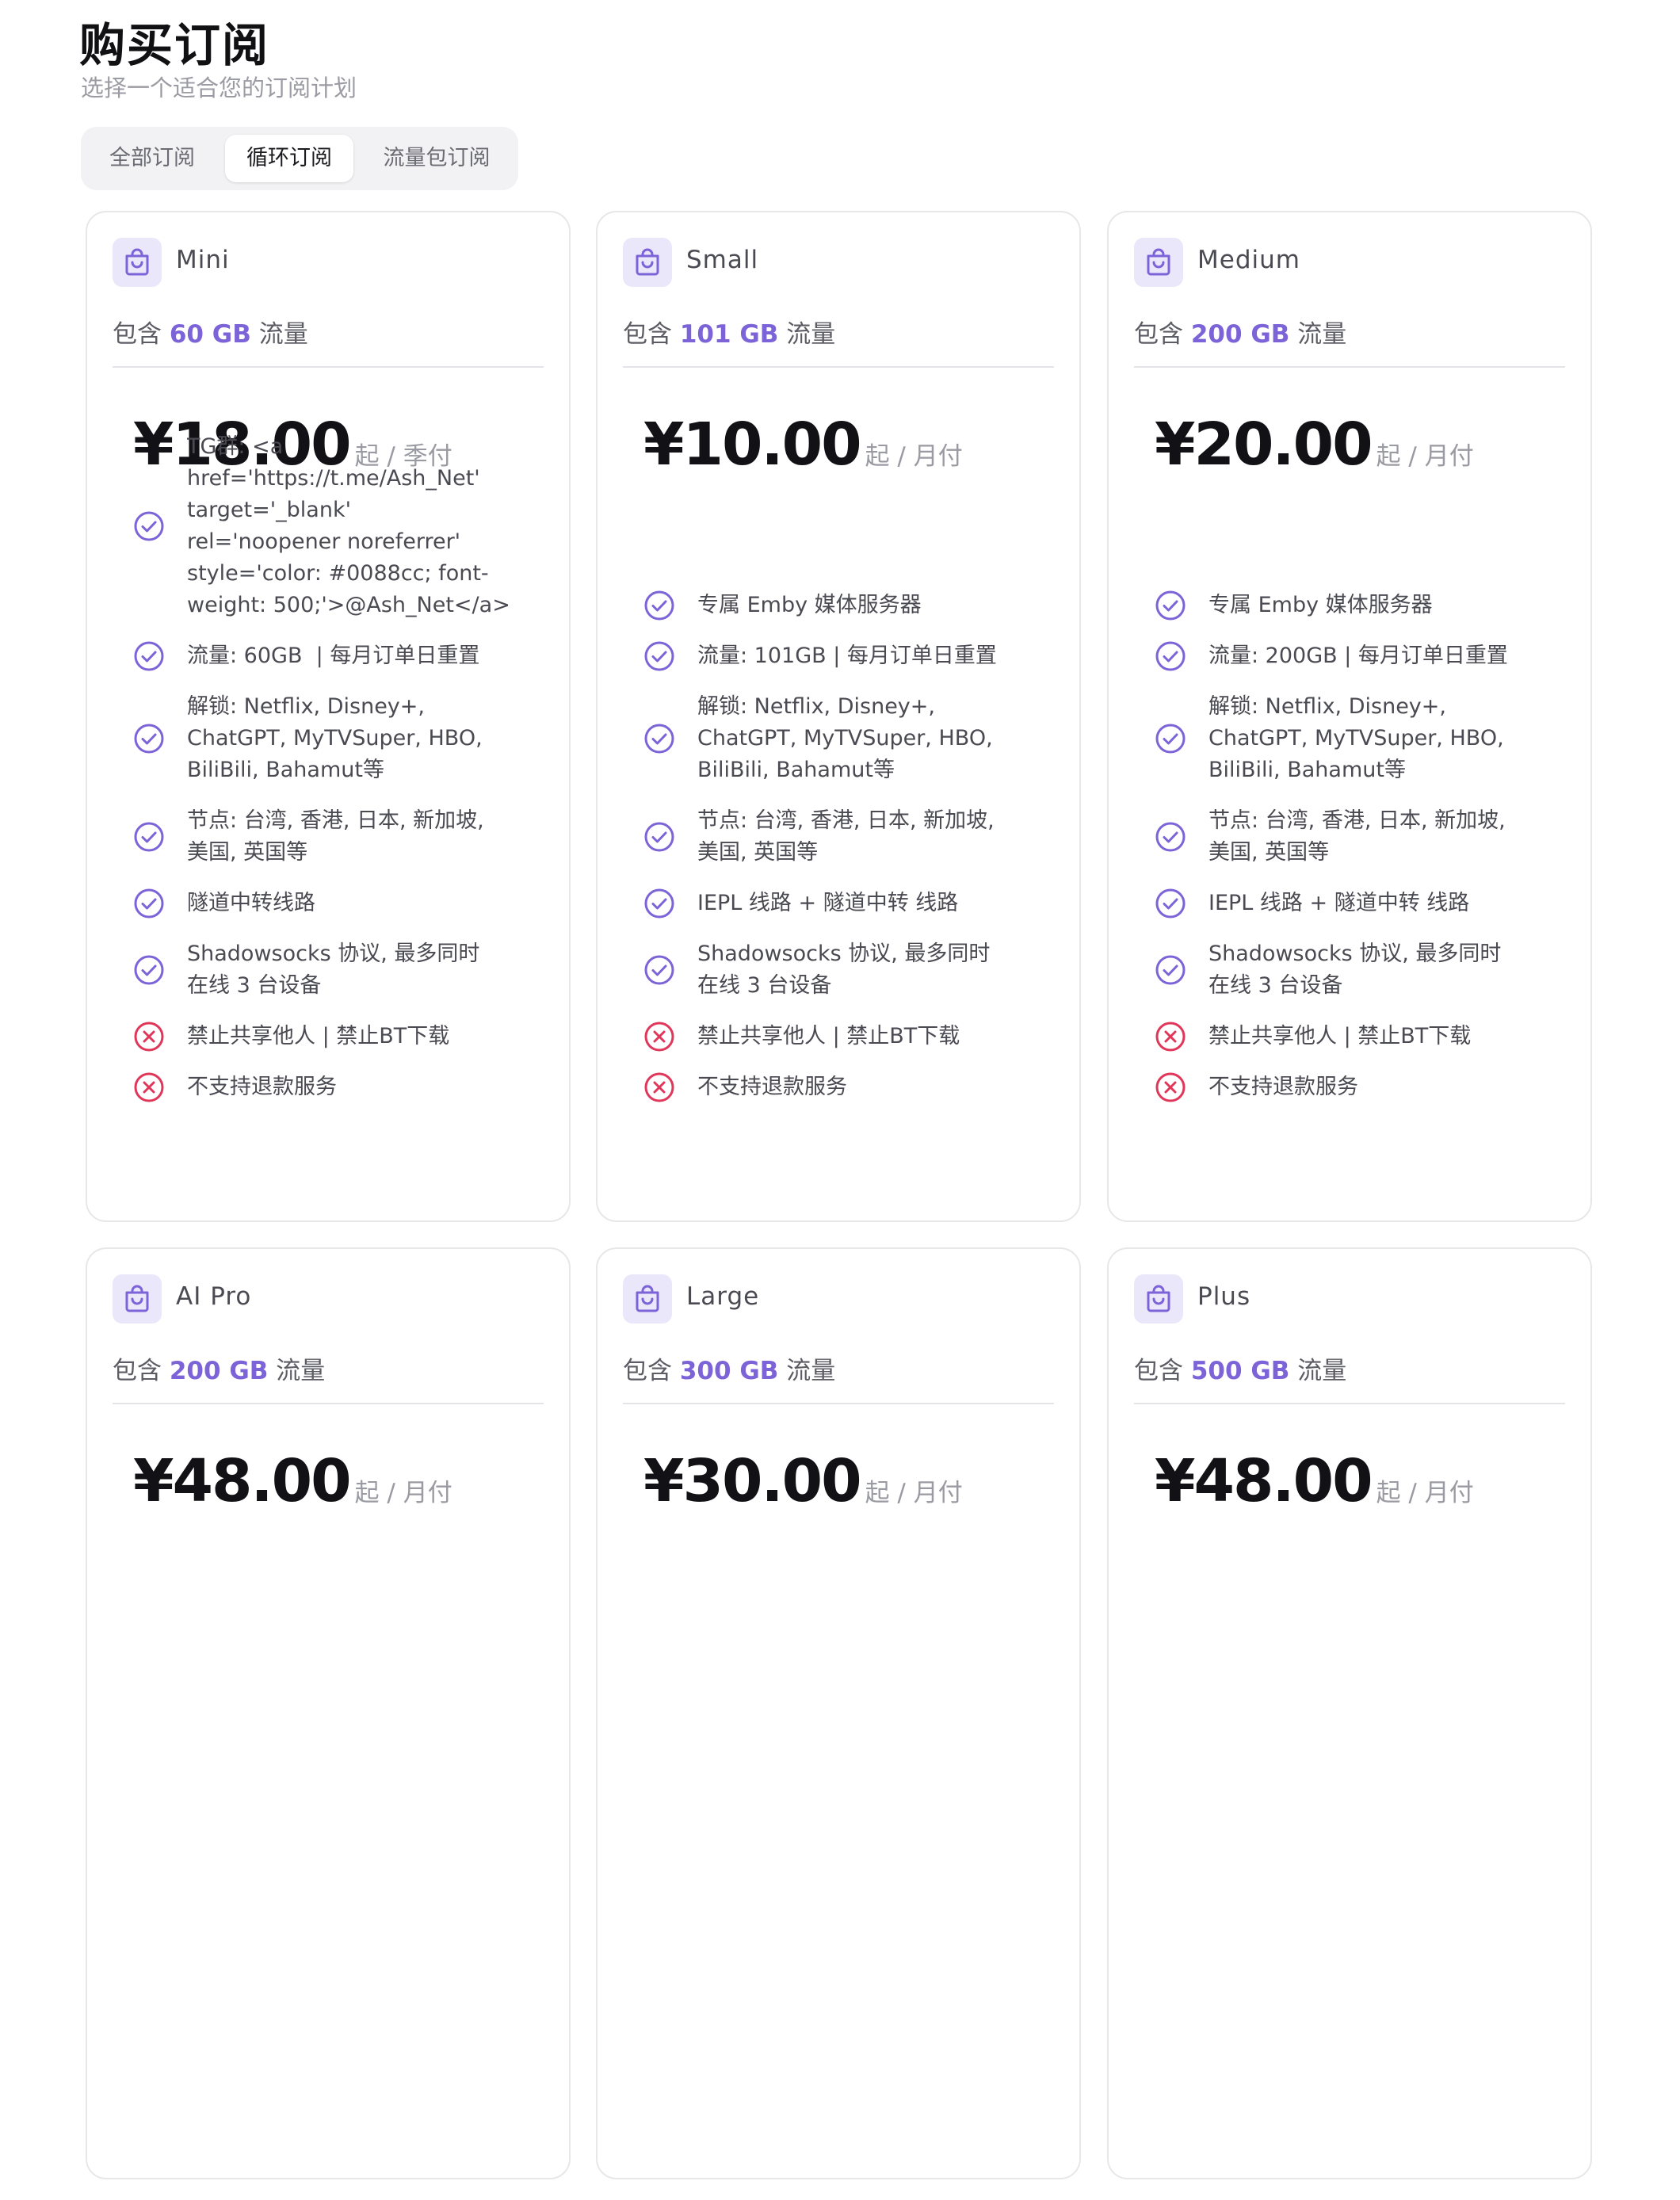  What do you see at coordinates (1358, 656) in the screenshot?
I see `feature-text: 流量: 200GB | 每月订单日重置` at bounding box center [1358, 656].